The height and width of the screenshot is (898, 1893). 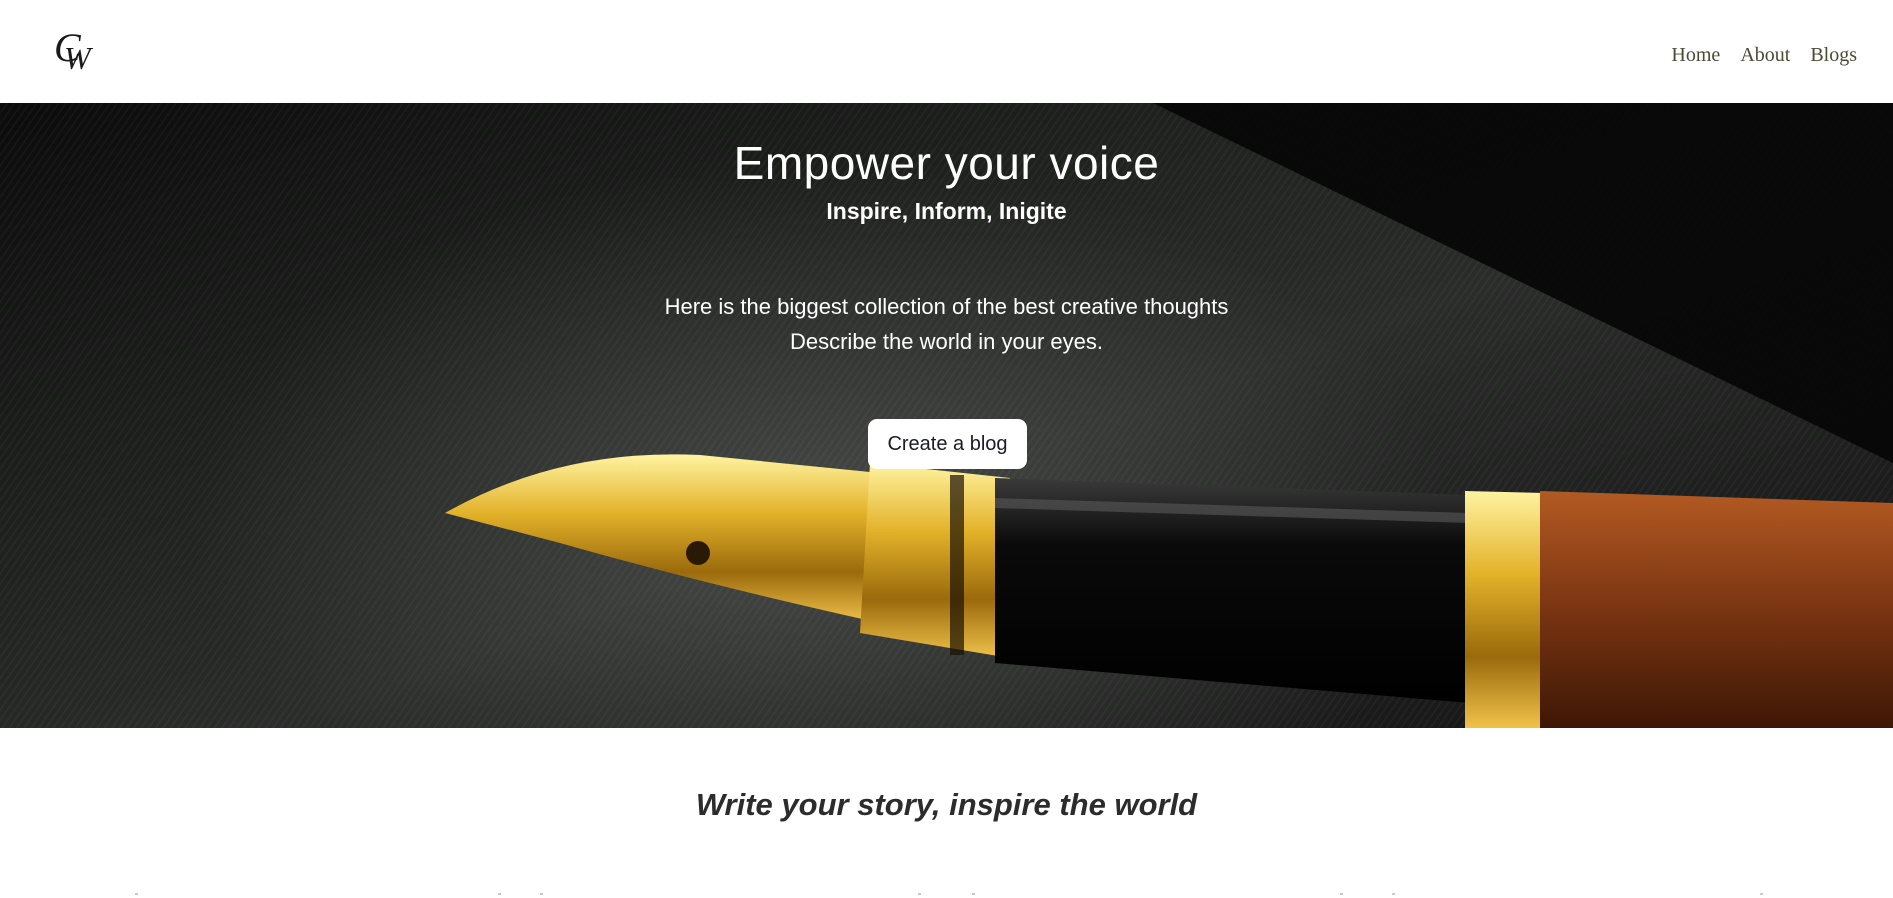 I want to click on main-nav: Home About Blogs, so click(x=1764, y=55).